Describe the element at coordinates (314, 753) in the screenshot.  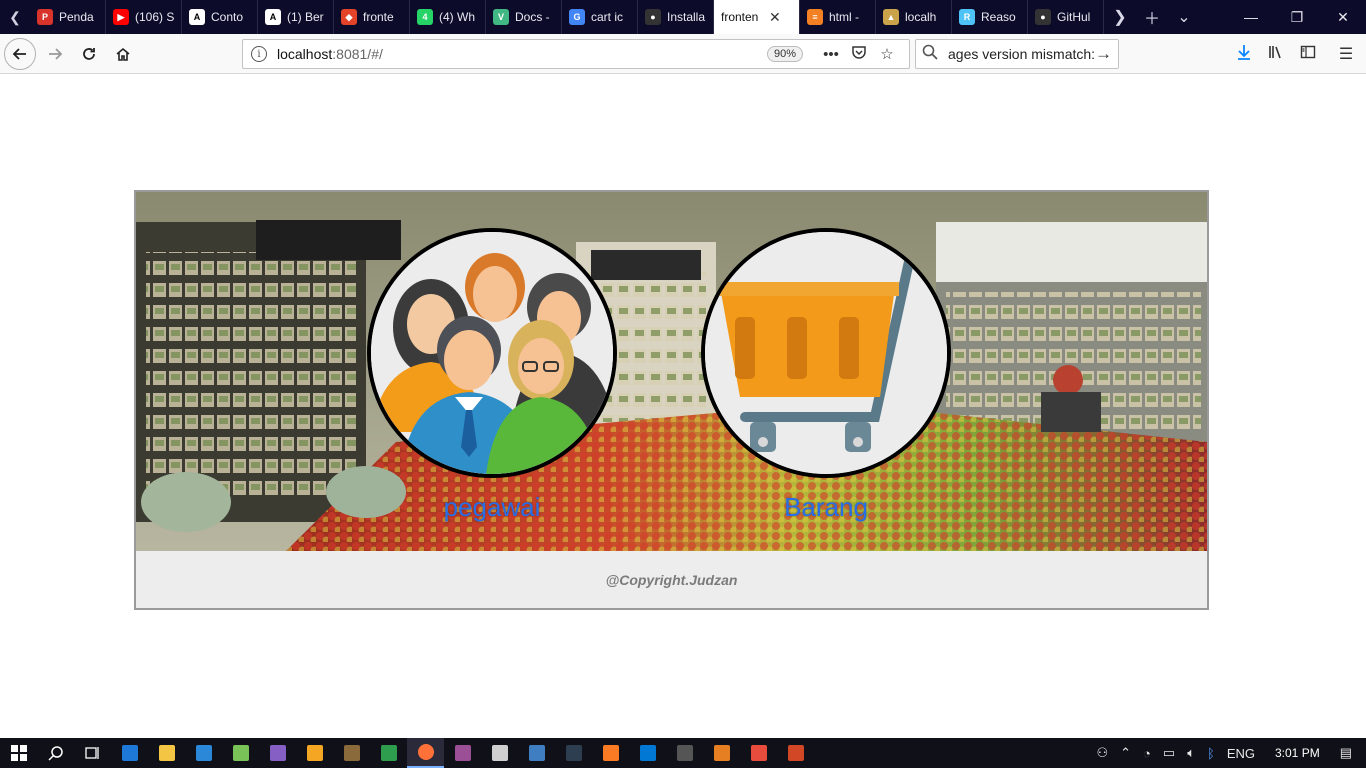
I see `taskbar-media-player-button` at that location.